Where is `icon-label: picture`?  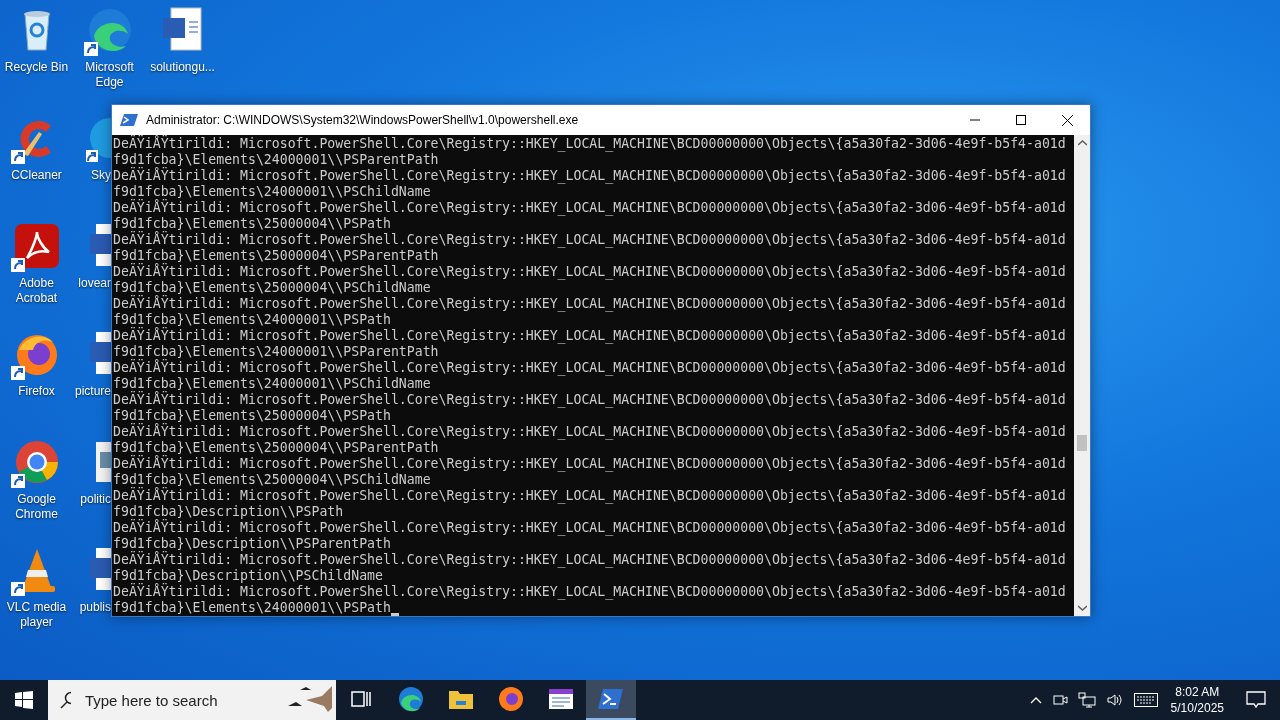
icon-label: picture is located at coordinates (92, 391).